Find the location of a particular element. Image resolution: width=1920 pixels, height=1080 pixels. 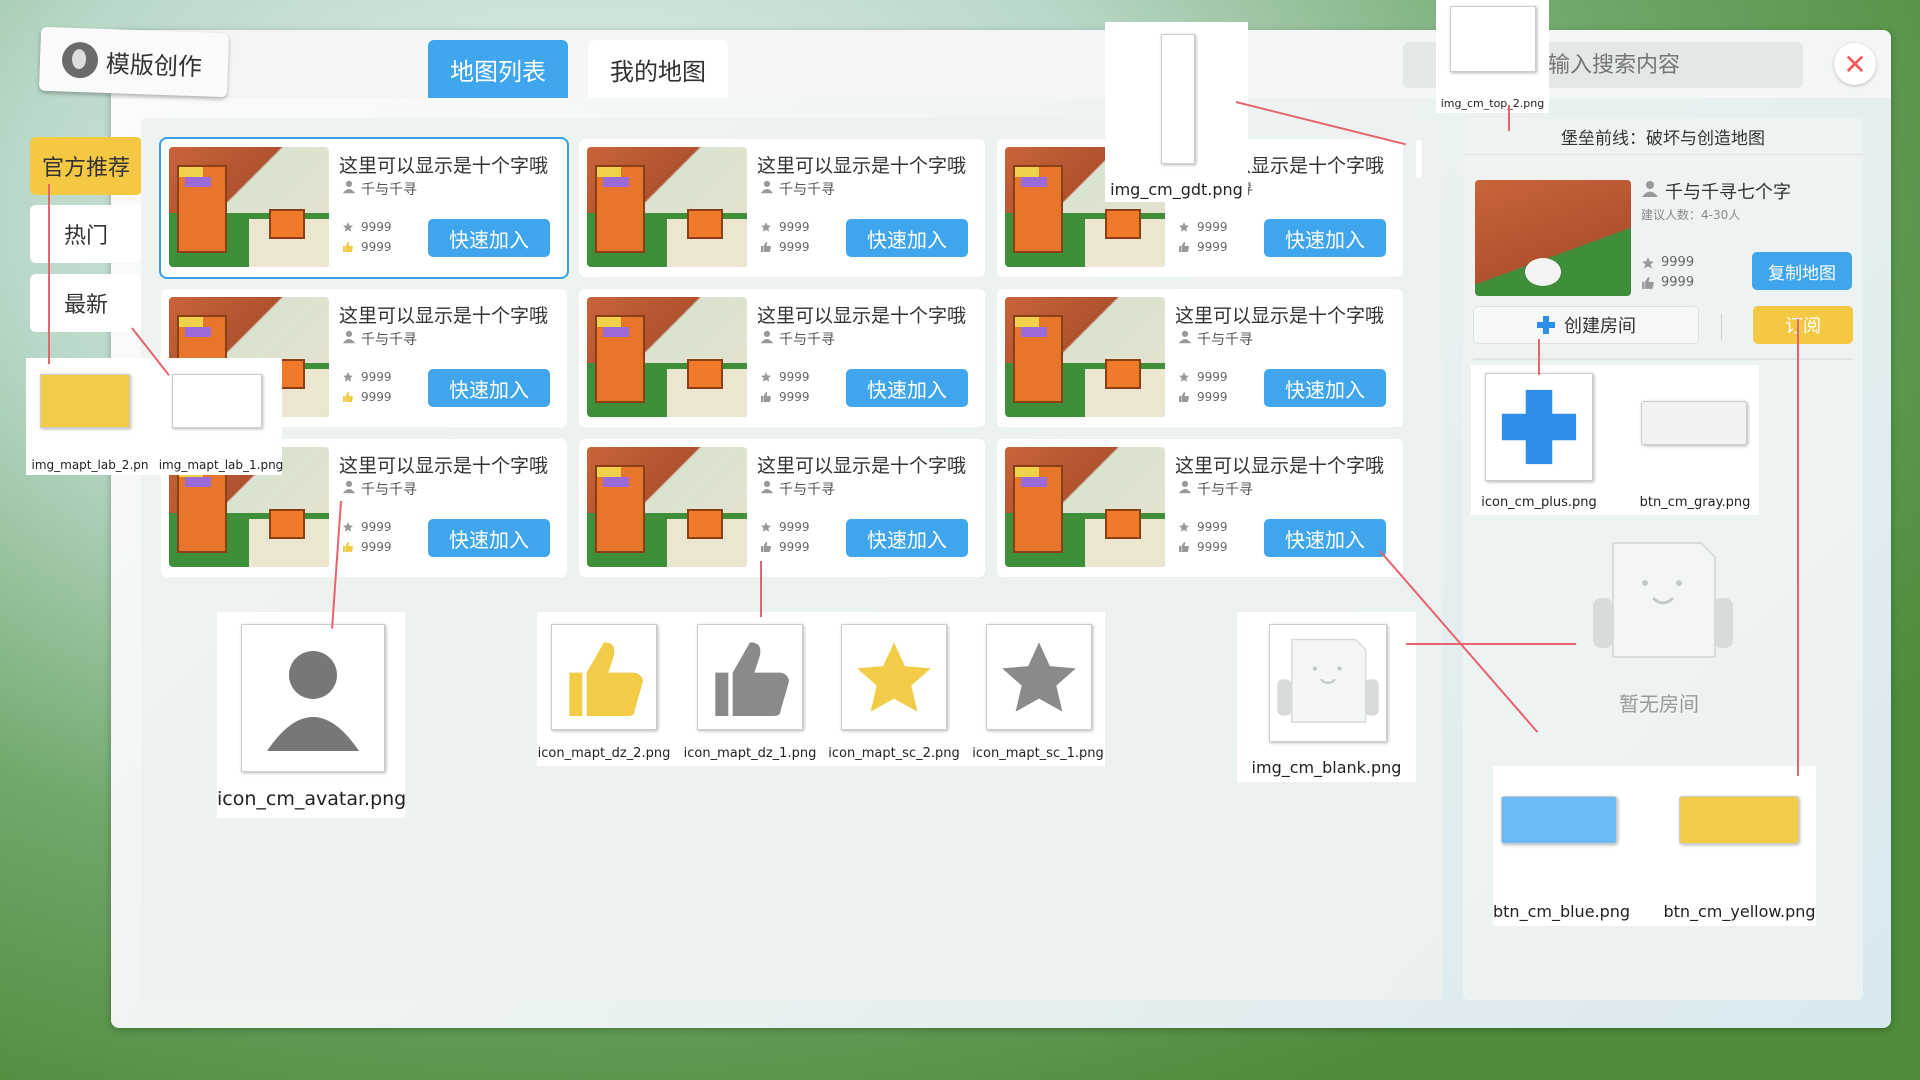

asset-top-2-label: img_cm_top_2.png is located at coordinates (1492, 103).